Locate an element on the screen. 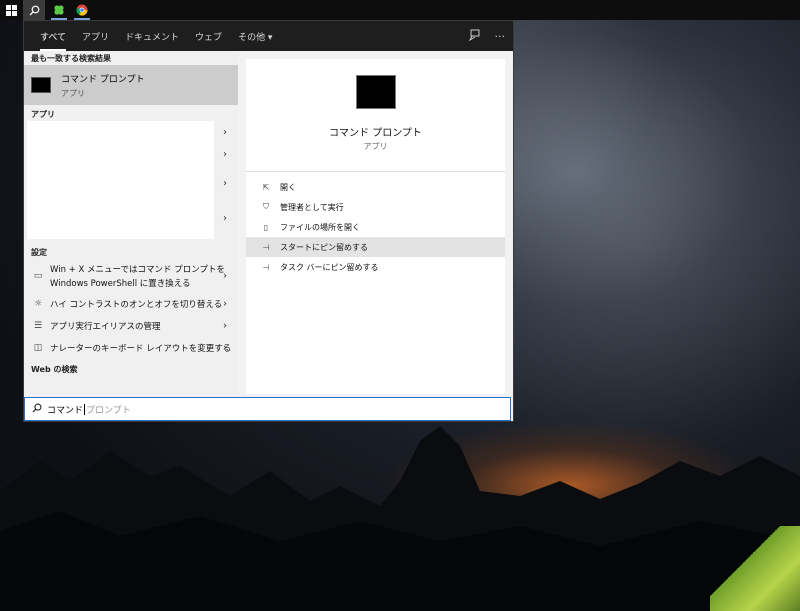 The width and height of the screenshot is (800, 611). action-label: ファイルの場所を開く is located at coordinates (320, 227).